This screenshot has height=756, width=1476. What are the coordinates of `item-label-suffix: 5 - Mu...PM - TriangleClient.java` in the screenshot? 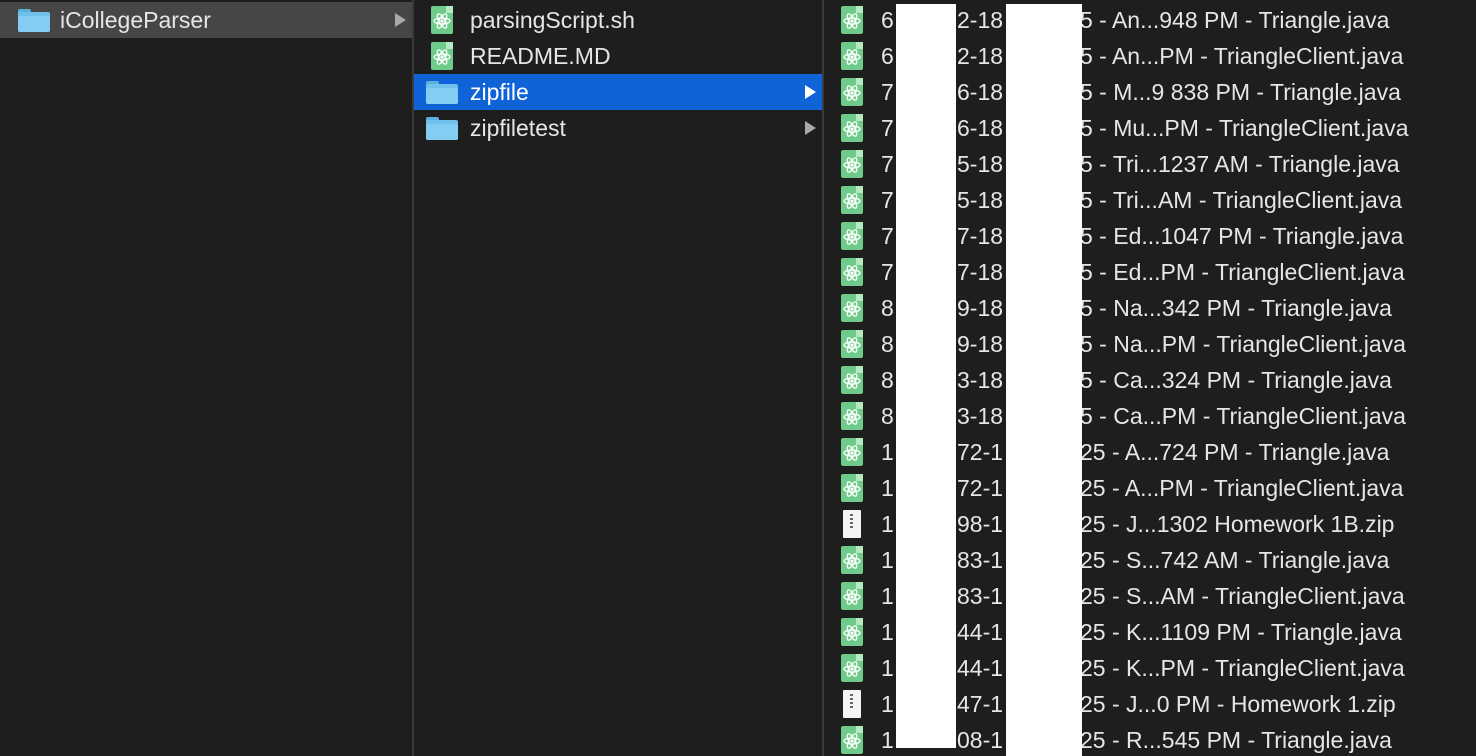 It's located at (1244, 127).